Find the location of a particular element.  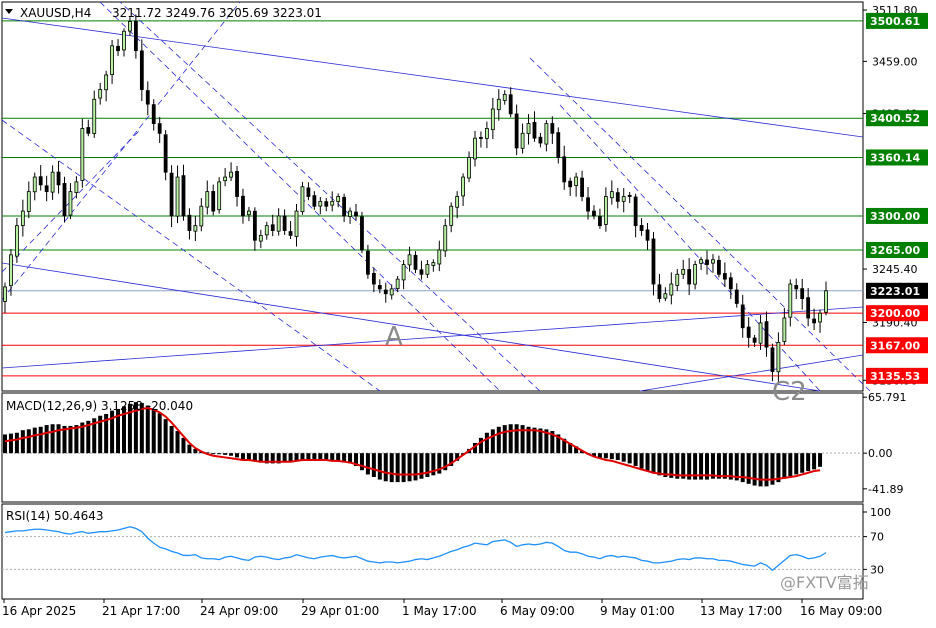

wave-label-a: A is located at coordinates (394, 337).